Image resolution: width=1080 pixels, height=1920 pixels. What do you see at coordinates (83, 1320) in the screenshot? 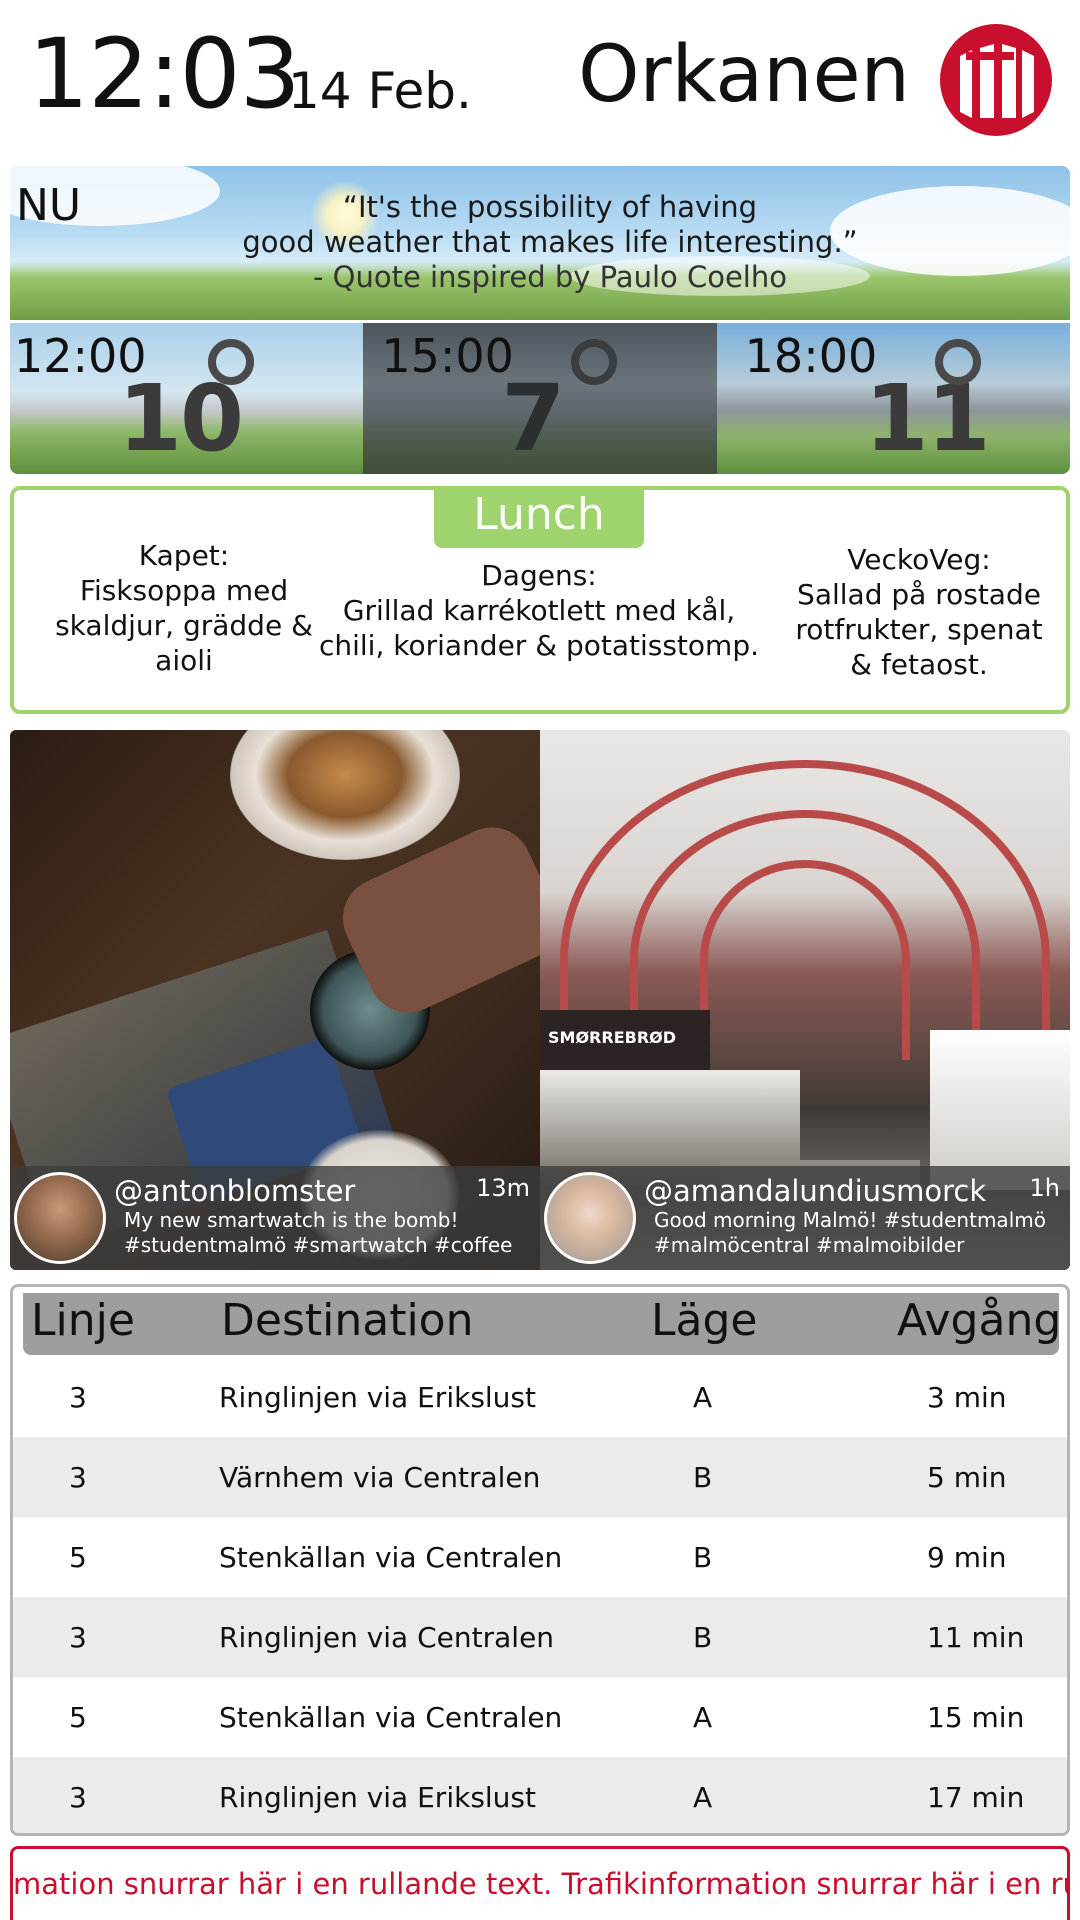
I see `column-header-line: Linje` at bounding box center [83, 1320].